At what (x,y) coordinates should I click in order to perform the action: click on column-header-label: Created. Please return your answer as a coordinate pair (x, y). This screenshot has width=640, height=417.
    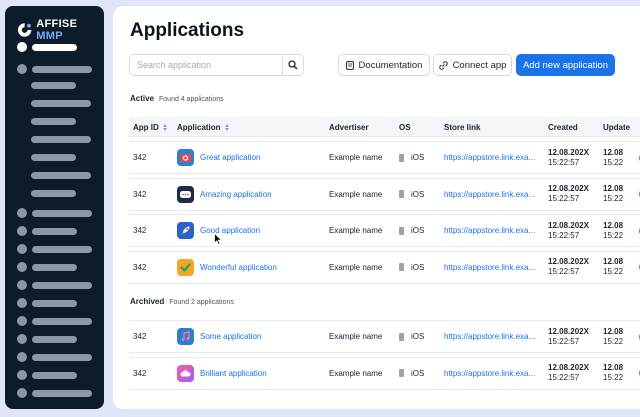
    Looking at the image, I should click on (563, 127).